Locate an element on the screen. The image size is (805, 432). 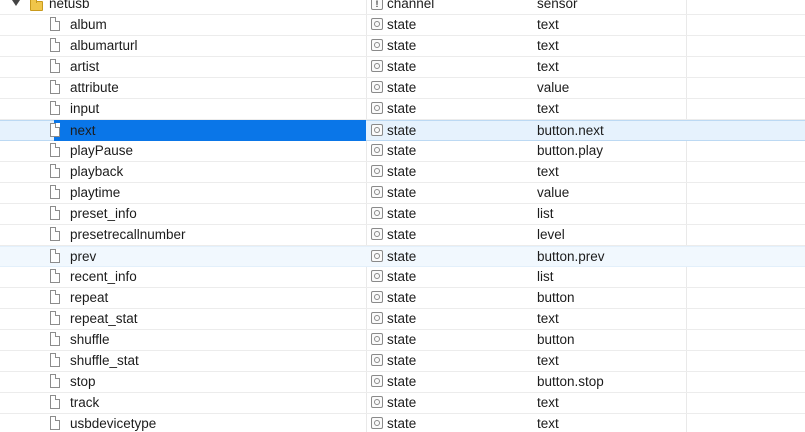
tree-row-shuffle-stat: shuffle_stat state text is located at coordinates (402, 361).